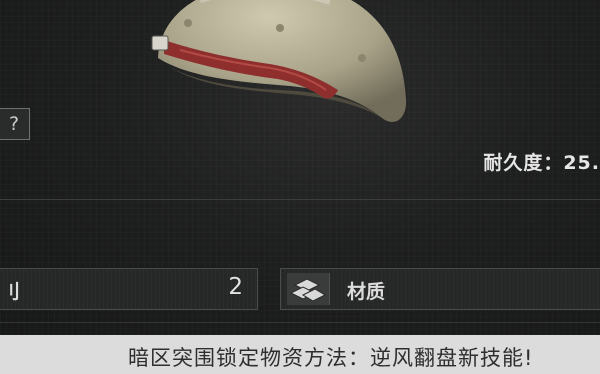 The image size is (600, 374). What do you see at coordinates (308, 289) in the screenshot?
I see `stacked-ingots-icon` at bounding box center [308, 289].